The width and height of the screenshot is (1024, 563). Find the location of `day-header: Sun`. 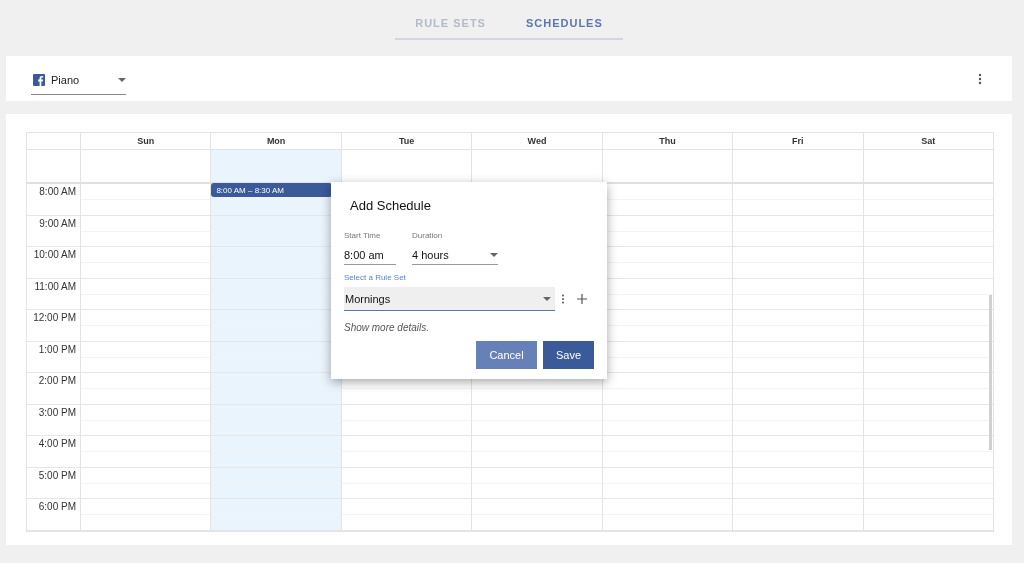

day-header: Sun is located at coordinates (146, 141).